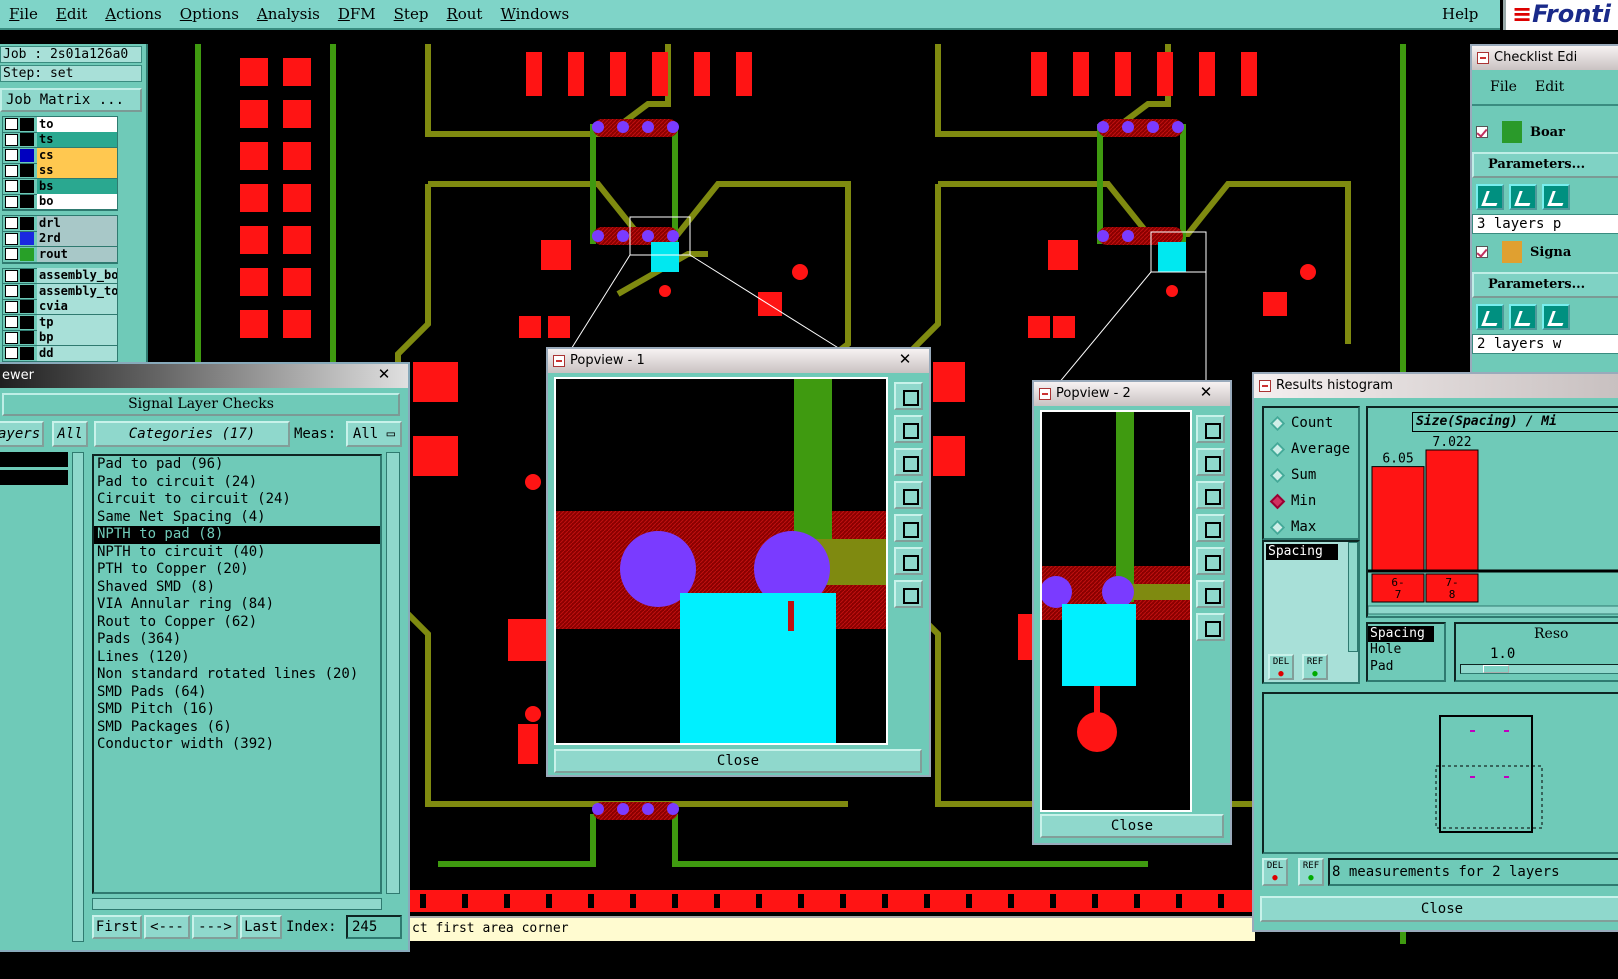  What do you see at coordinates (237, 553) in the screenshot?
I see `category-item: NPTH to circuit (40)` at bounding box center [237, 553].